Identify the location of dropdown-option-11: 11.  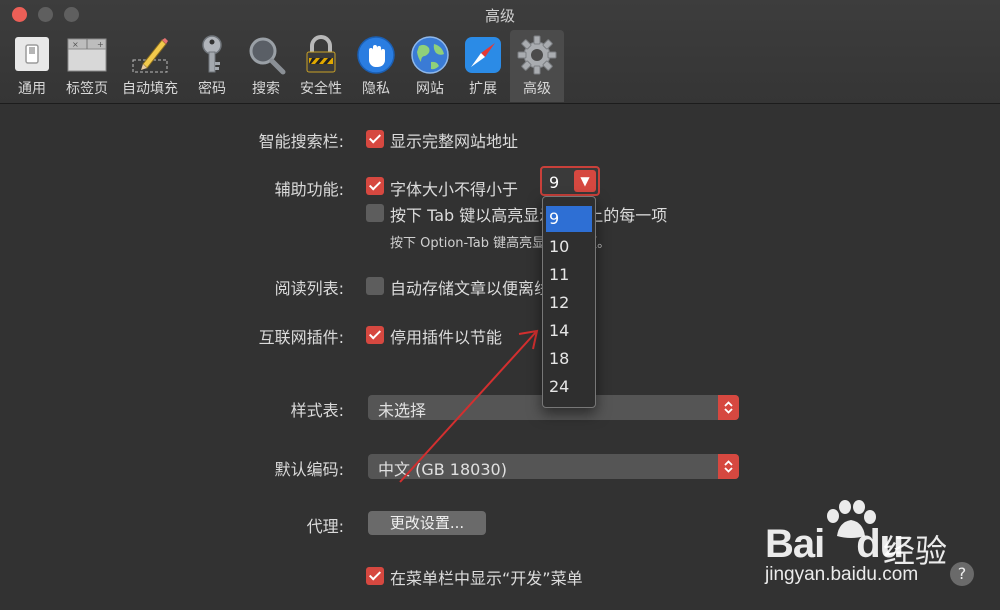
(569, 275).